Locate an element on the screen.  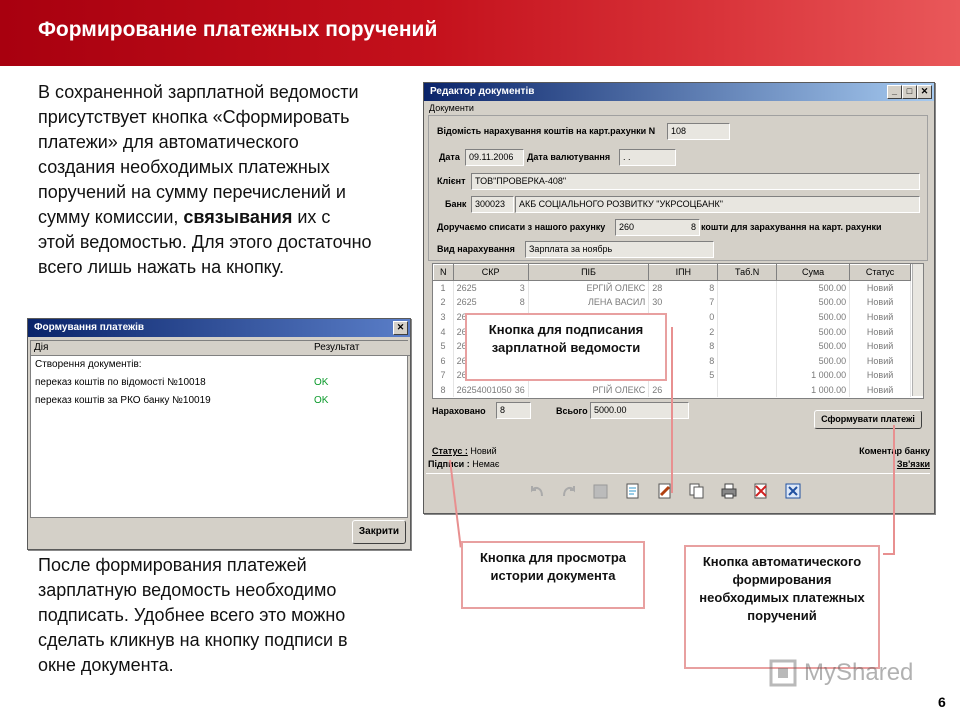
dialog-row-result: OK is located at coordinates (321, 382).